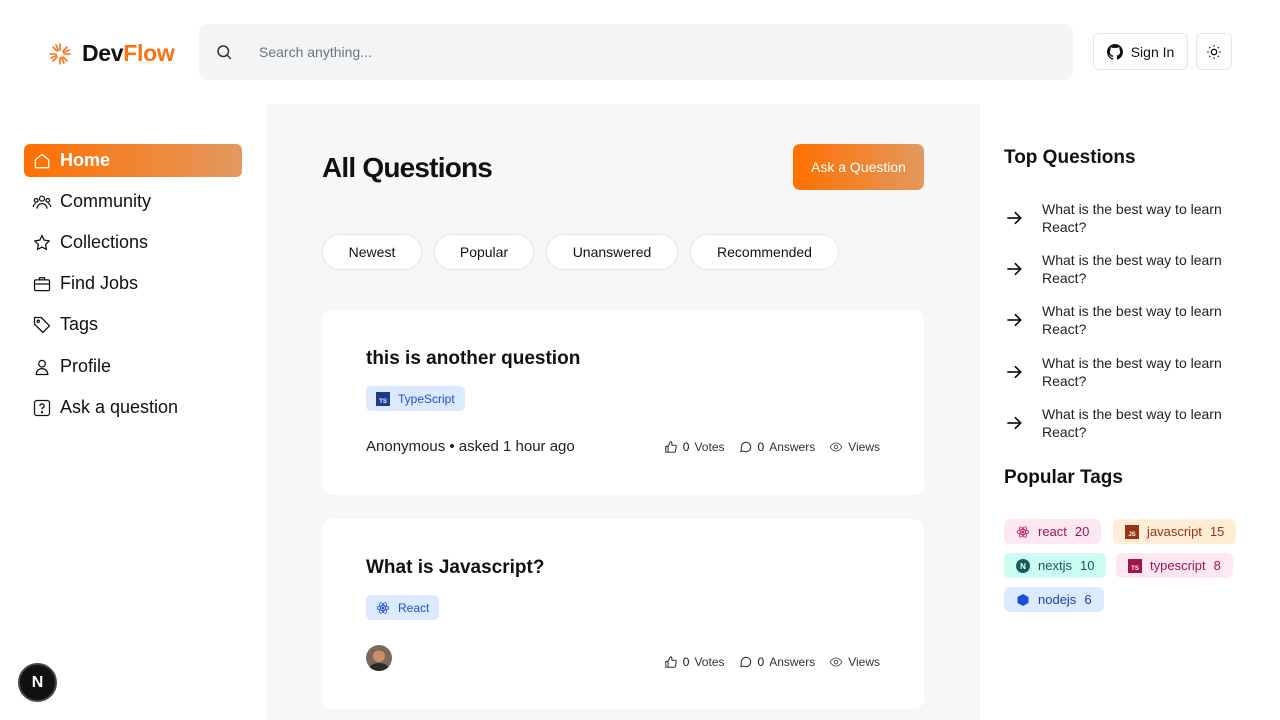 The width and height of the screenshot is (1280, 720). I want to click on sidebar-item-find-jobs: Find Jobs, so click(133, 283).